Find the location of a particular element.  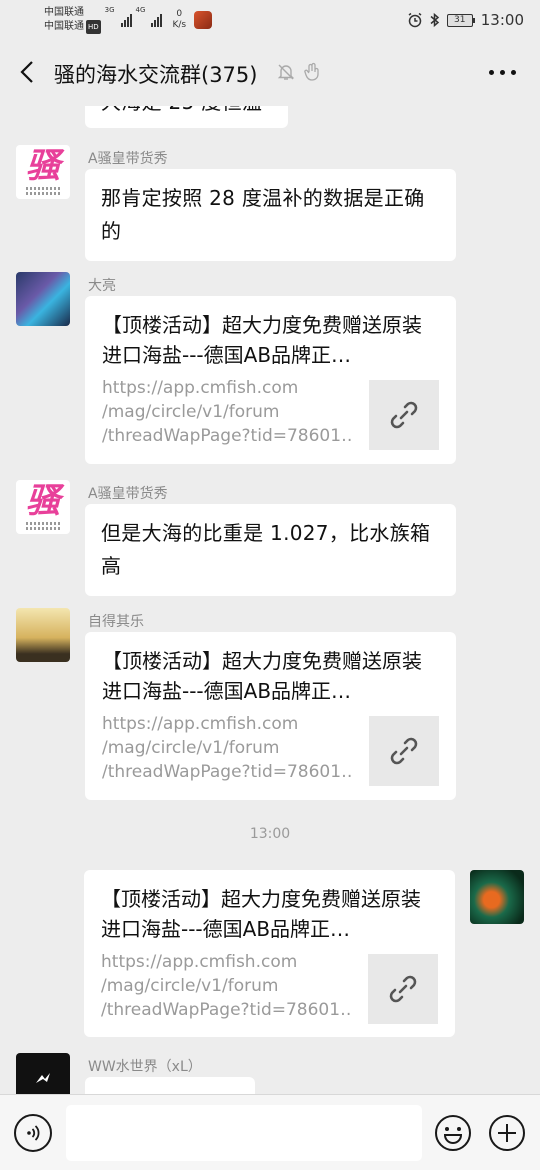

mute-icon is located at coordinates (286, 72).